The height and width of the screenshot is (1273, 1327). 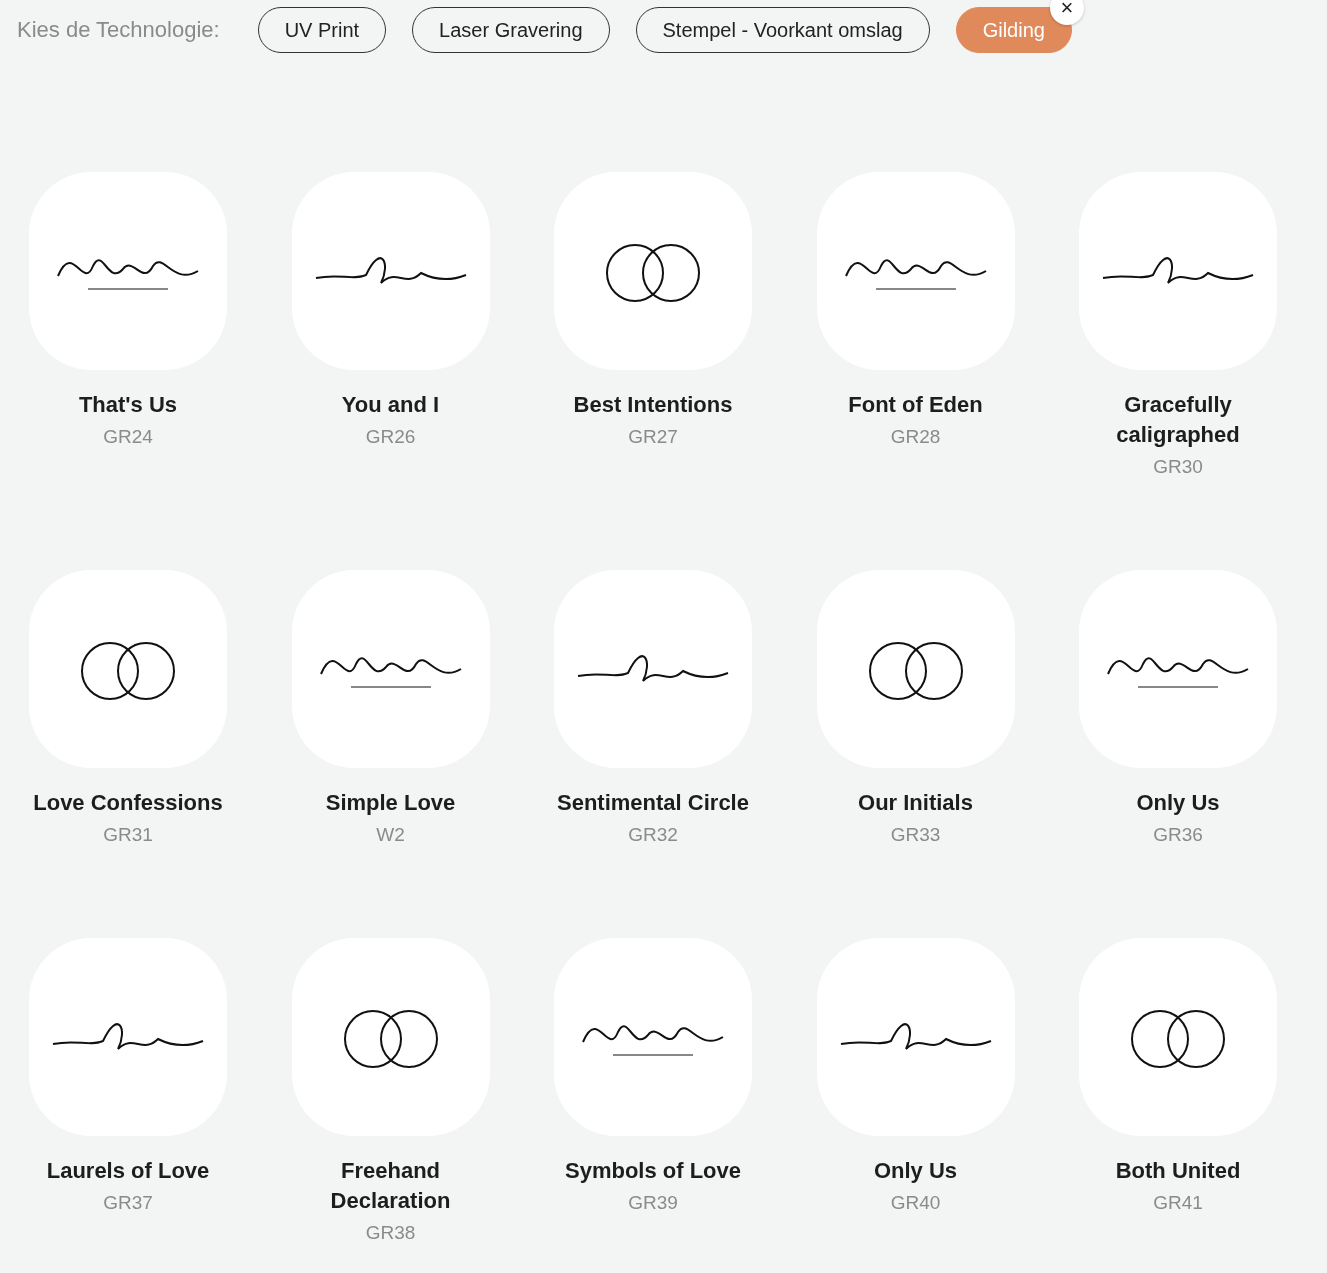 I want to click on design-title: That's Us, so click(x=128, y=405).